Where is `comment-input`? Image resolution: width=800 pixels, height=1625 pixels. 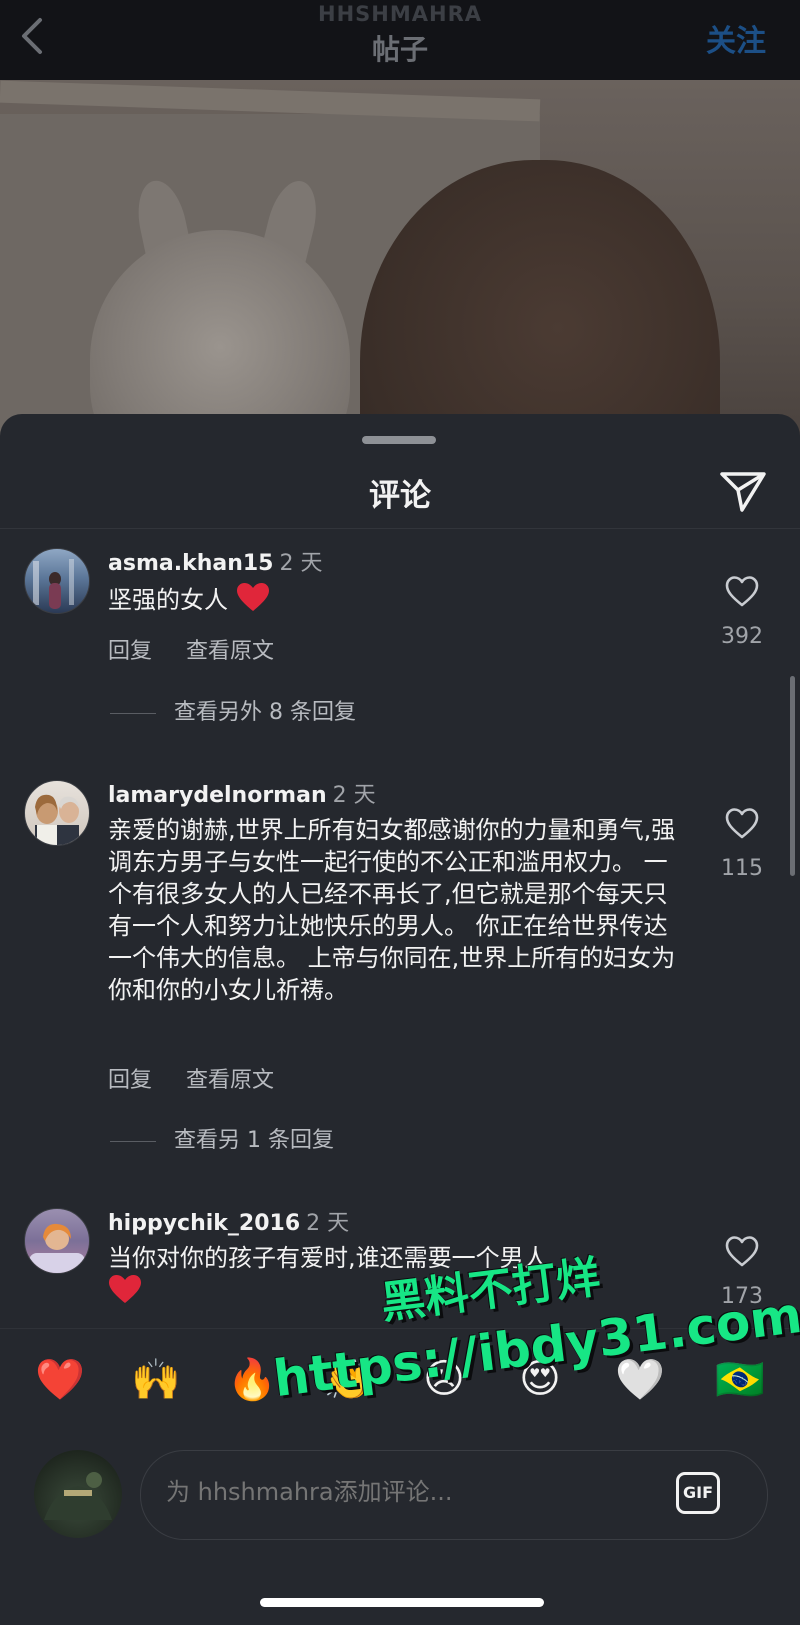 comment-input is located at coordinates (406, 1492).